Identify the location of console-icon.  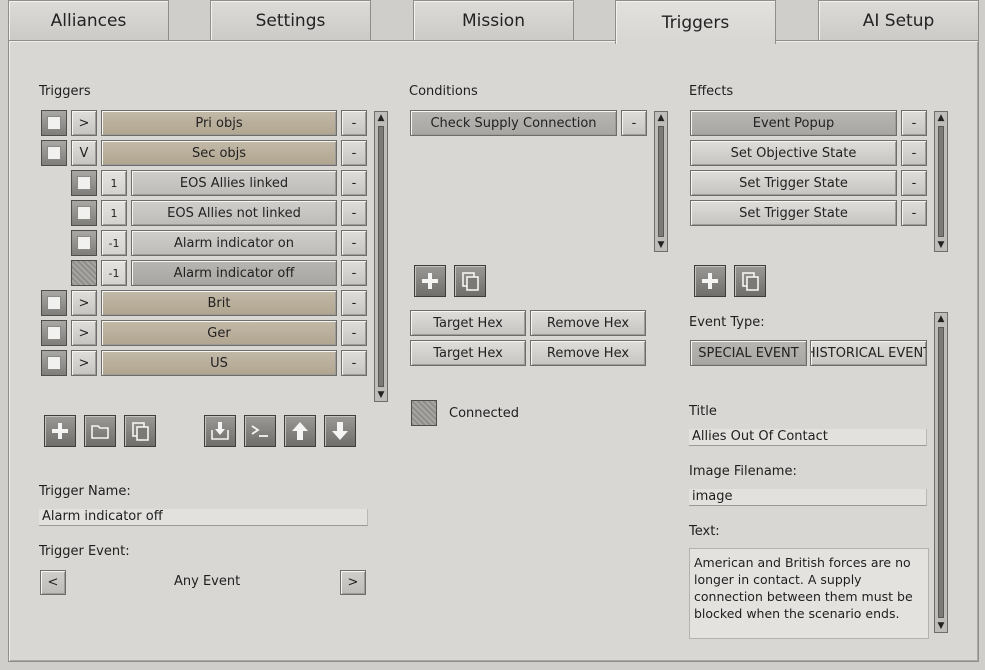
(259, 431).